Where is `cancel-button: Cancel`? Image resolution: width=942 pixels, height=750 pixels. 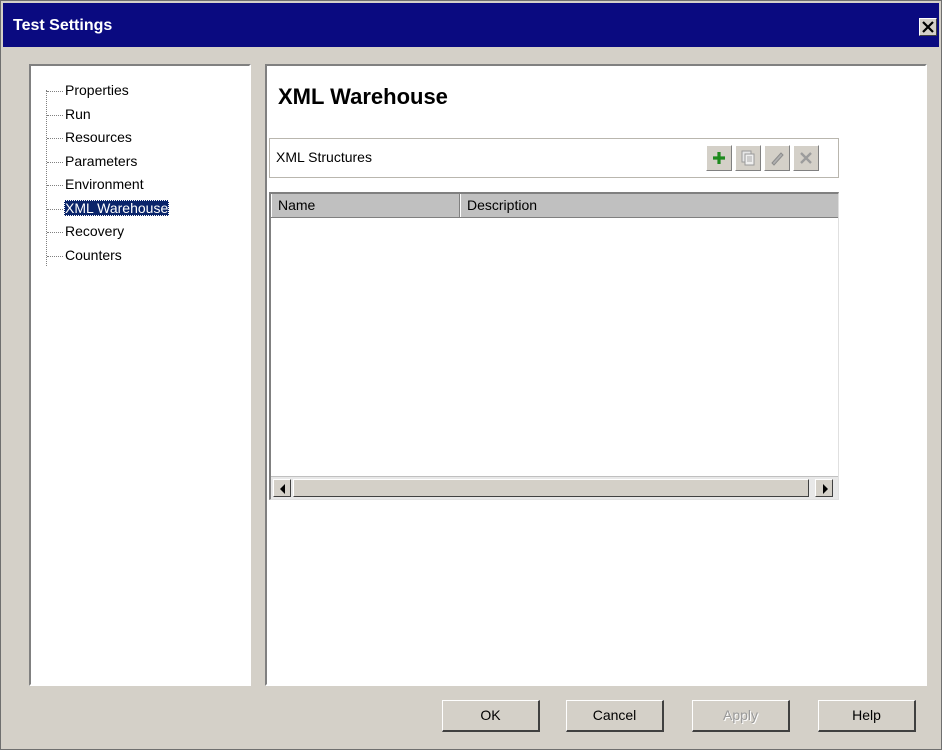 cancel-button: Cancel is located at coordinates (615, 716).